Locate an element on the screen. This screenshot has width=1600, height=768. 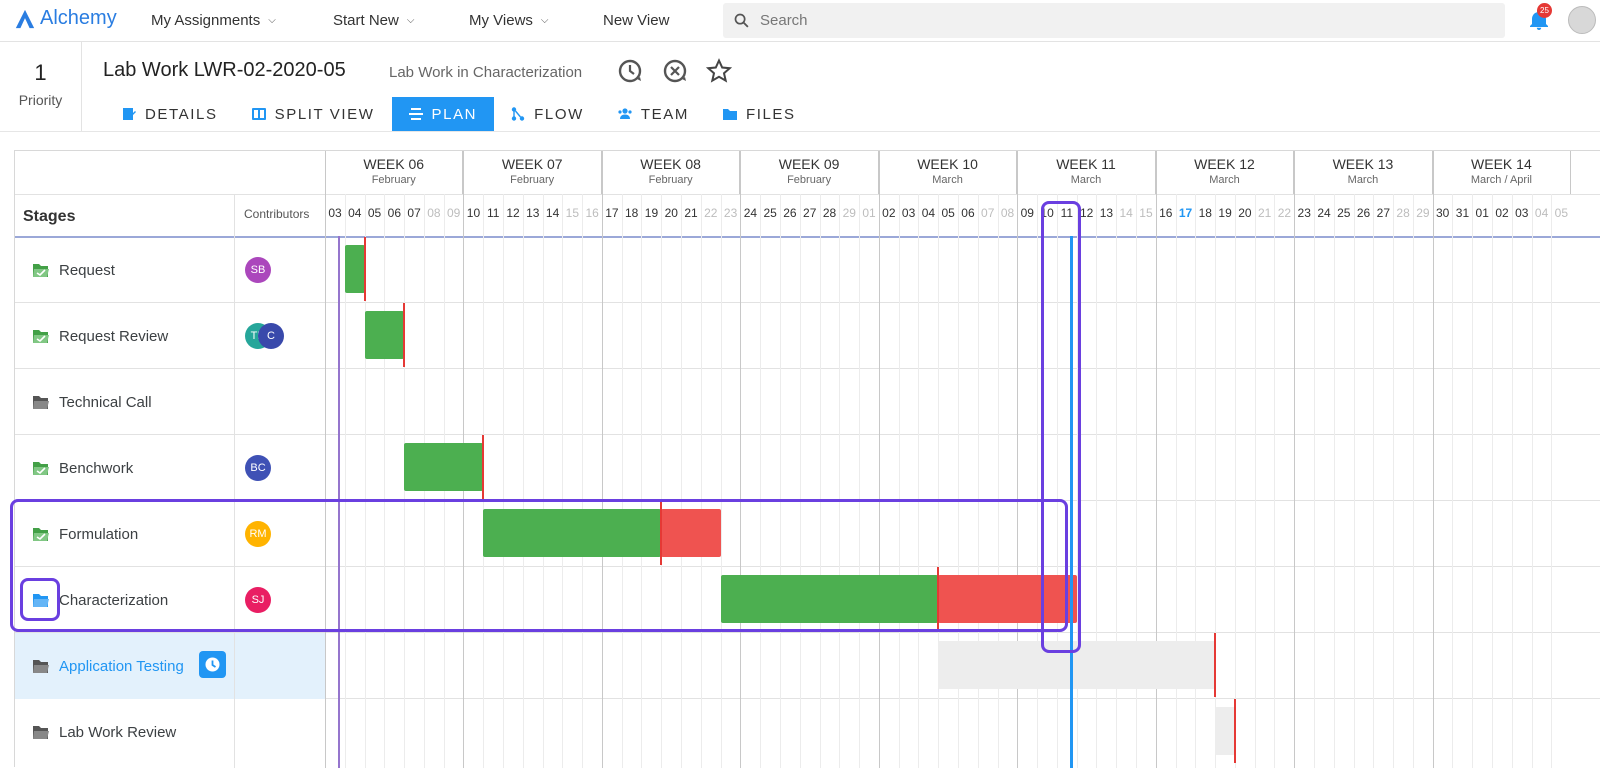
stage-name: Request is located at coordinates (87, 270).